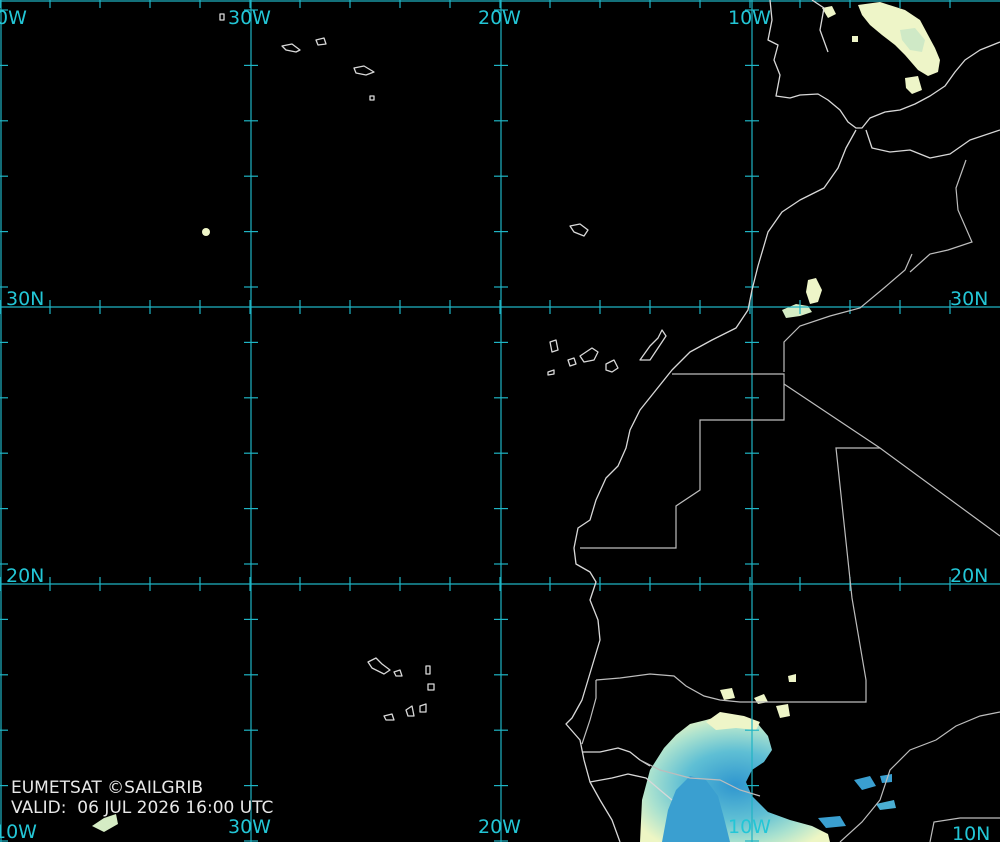 The height and width of the screenshot is (842, 1000). What do you see at coordinates (175, 808) in the screenshot?
I see `valid-time: 06 JUL 2026 16:00 UTC` at bounding box center [175, 808].